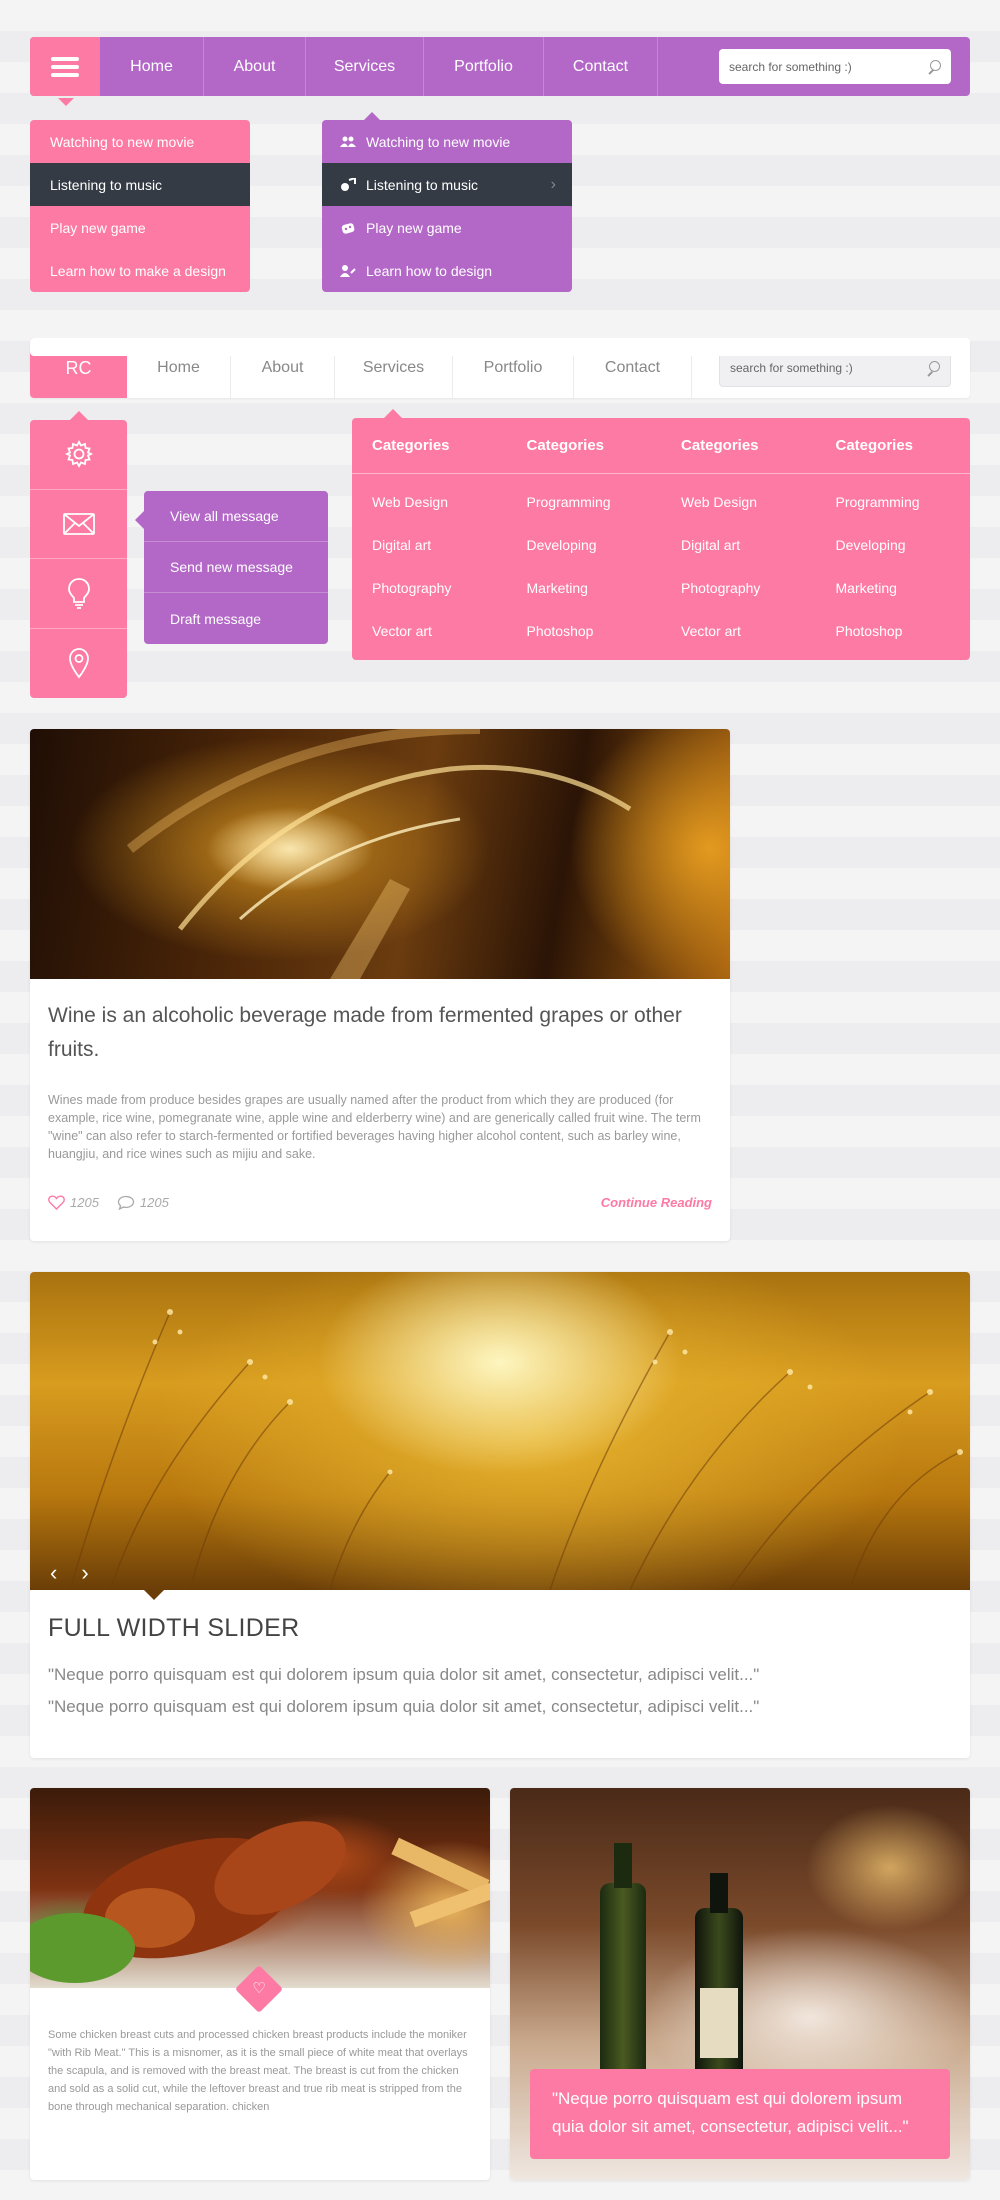 The height and width of the screenshot is (2200, 1000). Describe the element at coordinates (236, 567) in the screenshot. I see `menu-item-send-new-message: Send new message` at that location.